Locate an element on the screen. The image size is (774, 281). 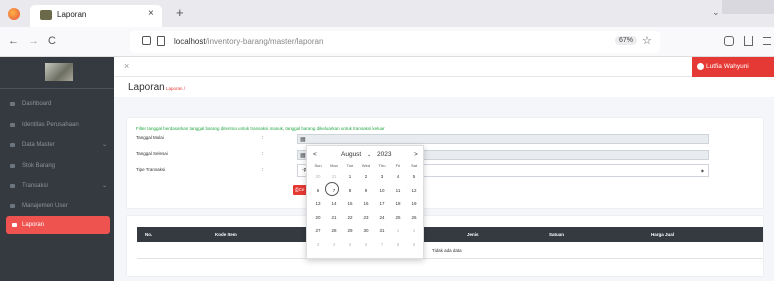
sidebar-item-label: Identitas Perusahaan is located at coordinates (50, 125).